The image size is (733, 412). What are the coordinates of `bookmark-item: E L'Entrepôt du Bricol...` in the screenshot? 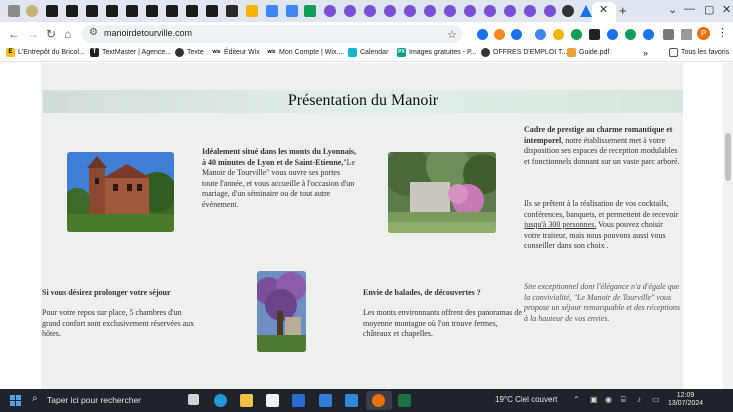 It's located at (45, 52).